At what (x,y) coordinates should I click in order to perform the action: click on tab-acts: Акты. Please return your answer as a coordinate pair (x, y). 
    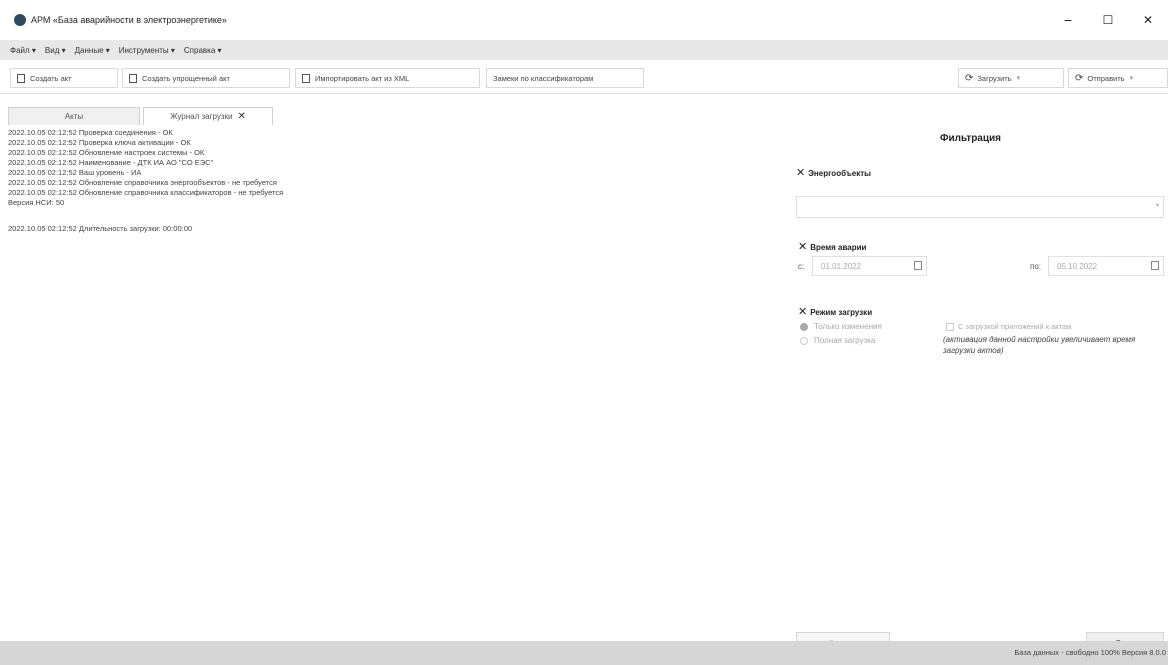
    Looking at the image, I should click on (74, 116).